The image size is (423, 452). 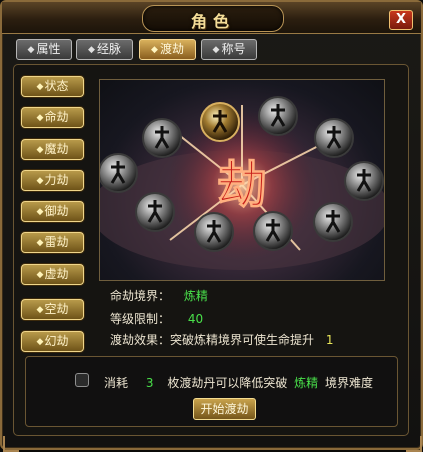 I want to click on side-item-label: 状态, so click(x=56, y=86).